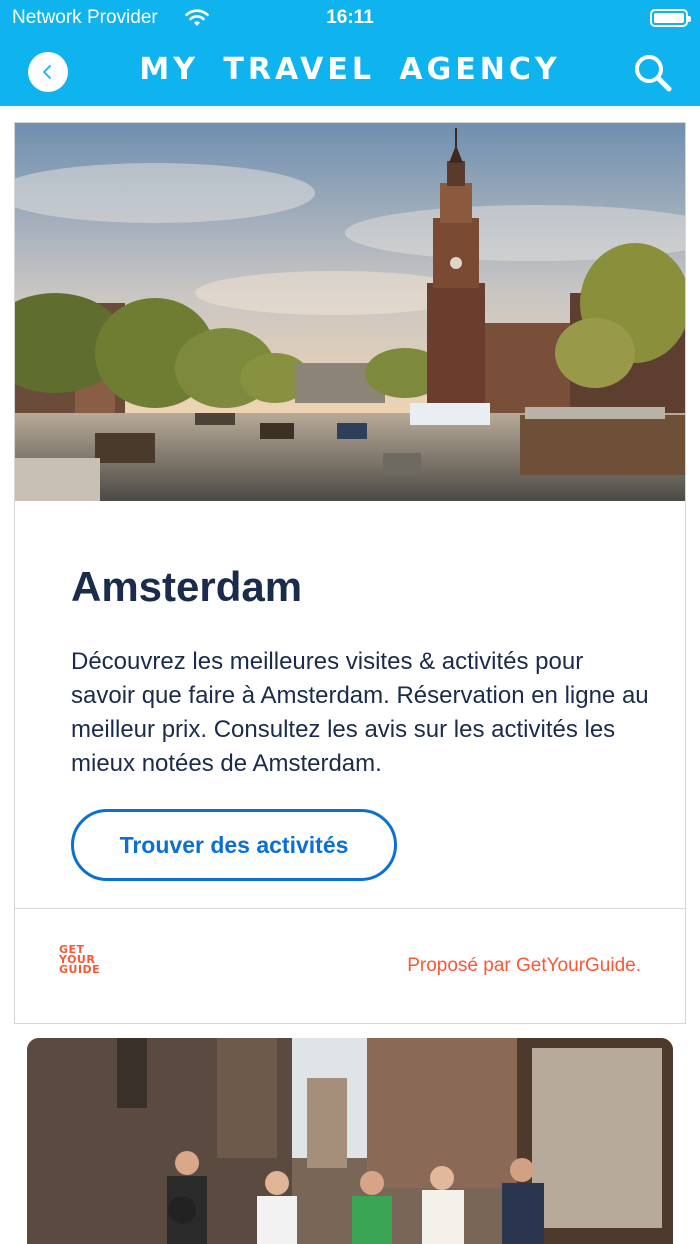 This screenshot has width=700, height=1244. I want to click on search-button, so click(653, 73).